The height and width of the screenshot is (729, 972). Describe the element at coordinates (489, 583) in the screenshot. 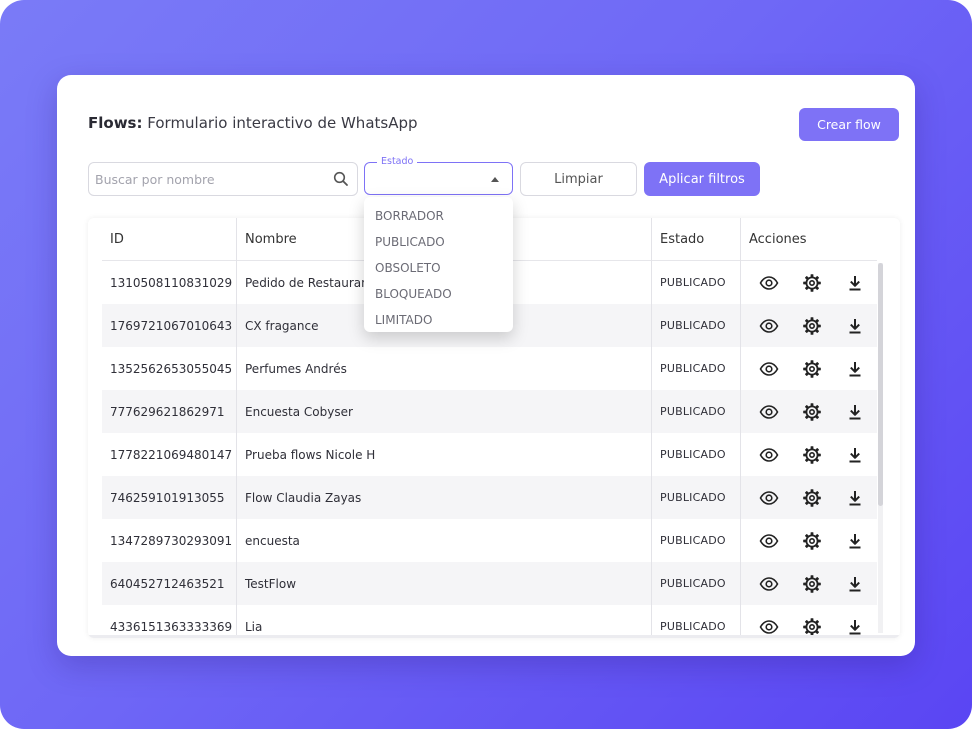

I see `table-row: 640452712463521 TestFlow PUBLICADO` at that location.